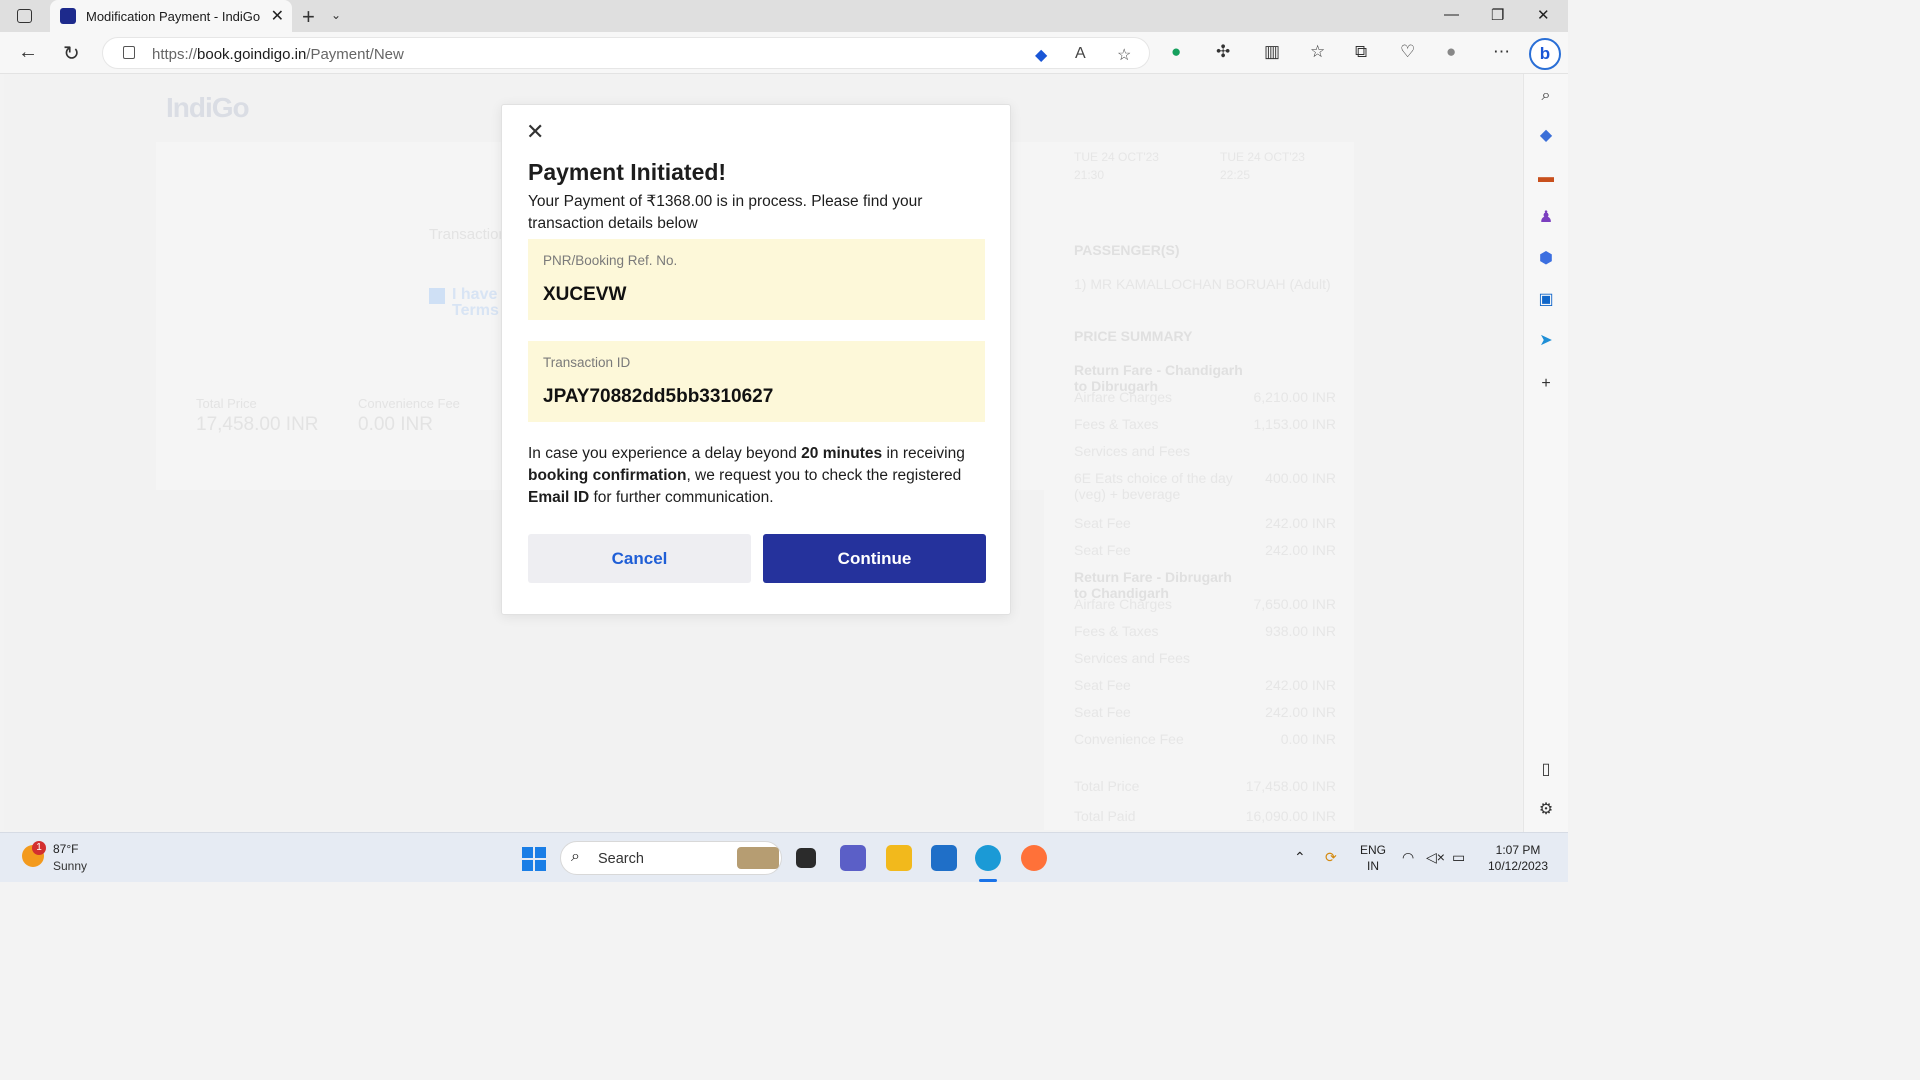 This screenshot has width=1920, height=1080. Describe the element at coordinates (1518, 850) in the screenshot. I see `clock-time: 1:07 PM` at that location.